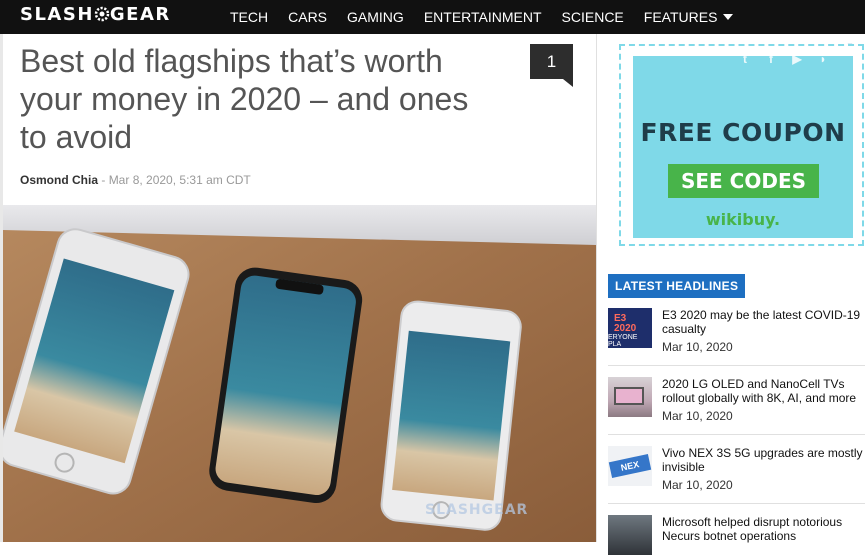 The width and height of the screenshot is (865, 555). Describe the element at coordinates (176, 180) in the screenshot. I see `publish-date: - Mar 8, 2020, 5:31 am CDT` at that location.